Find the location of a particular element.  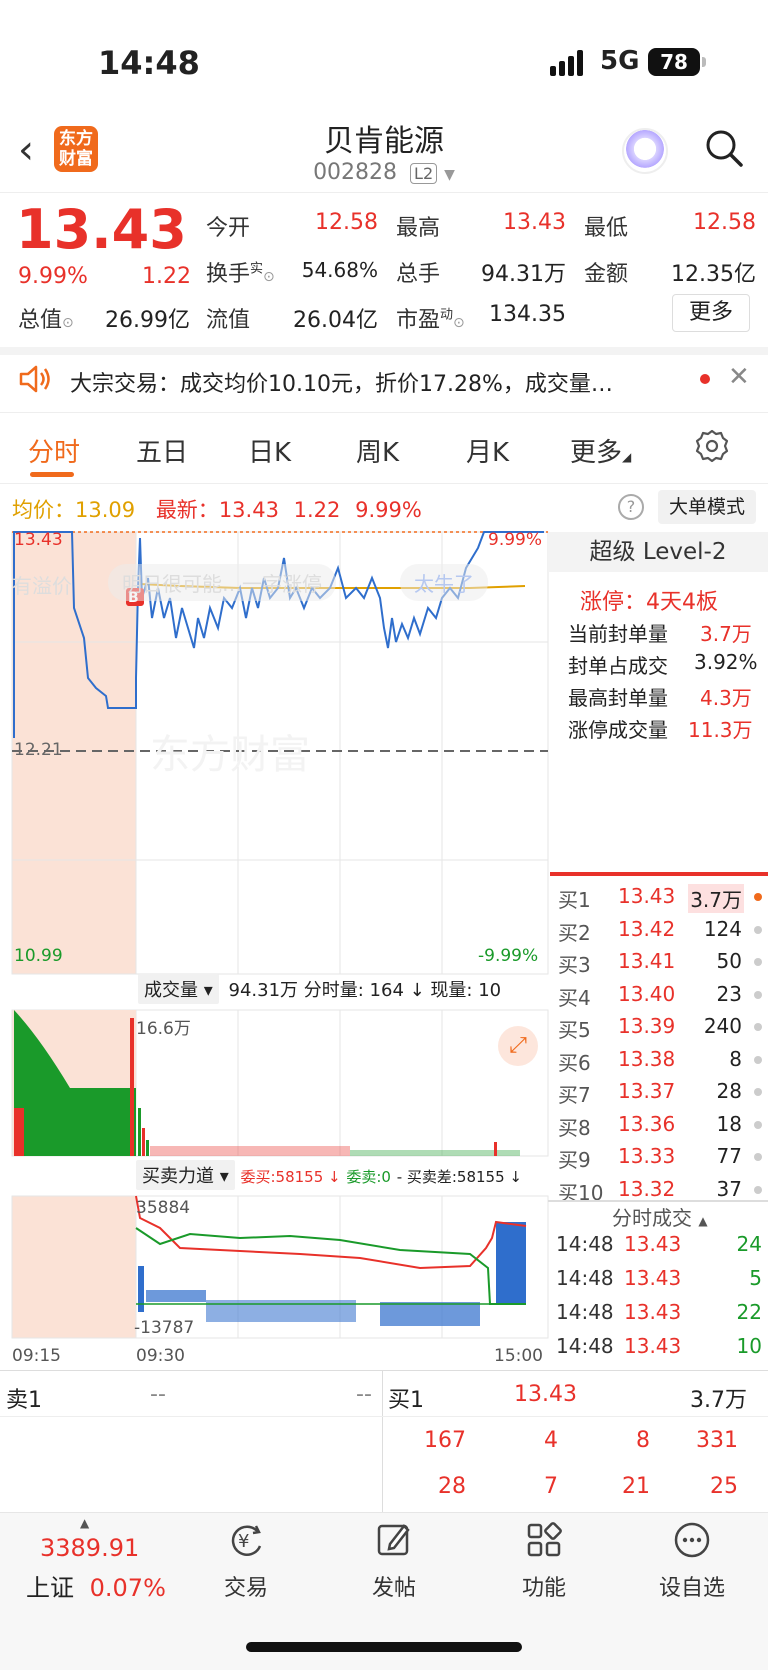

nav-functions: 功能 is located at coordinates (544, 1561).